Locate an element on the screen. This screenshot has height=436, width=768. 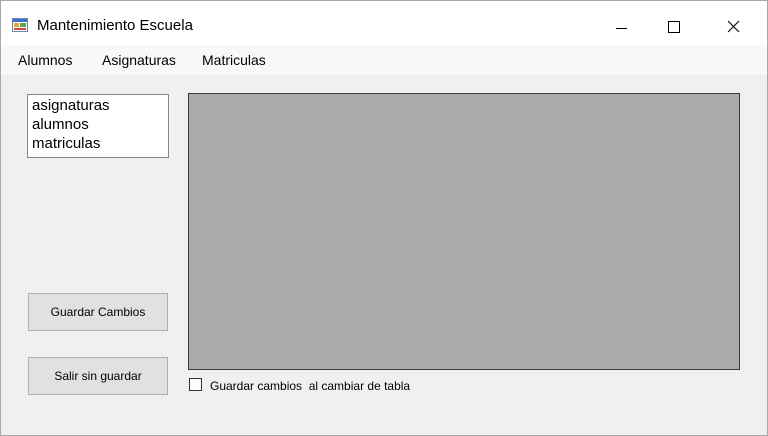
minimize-icon is located at coordinates (621, 28).